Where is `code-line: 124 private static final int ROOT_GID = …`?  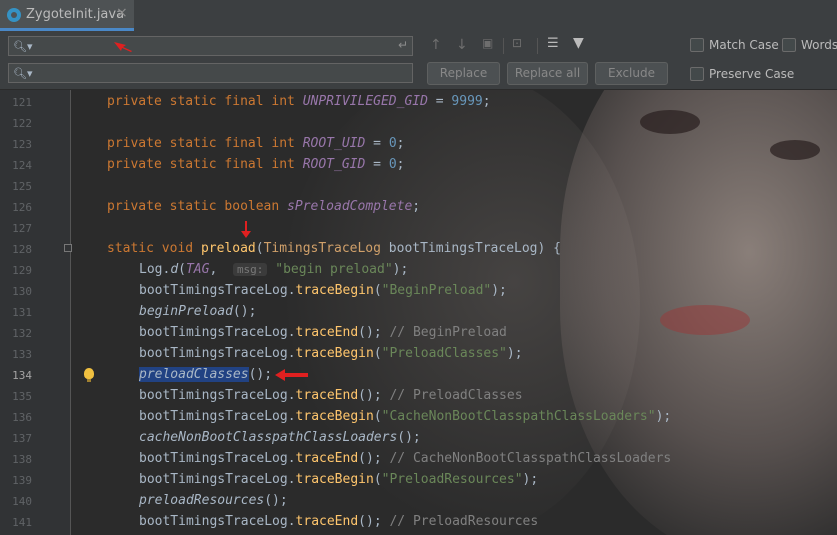
code-line: 124 private static final int ROOT_GID = … is located at coordinates (418, 165).